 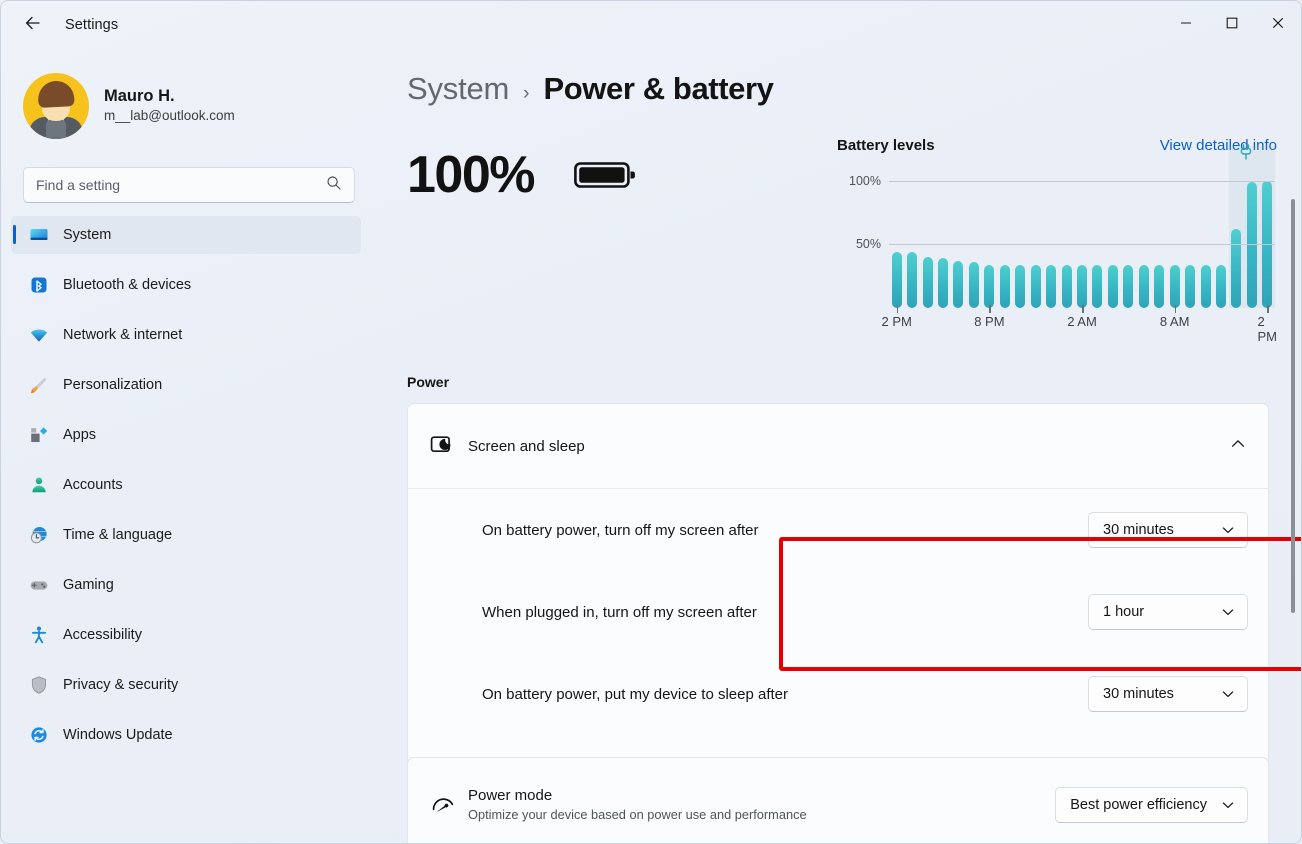 What do you see at coordinates (526, 446) in the screenshot?
I see `screen-and-sleep-title: Screen and sleep` at bounding box center [526, 446].